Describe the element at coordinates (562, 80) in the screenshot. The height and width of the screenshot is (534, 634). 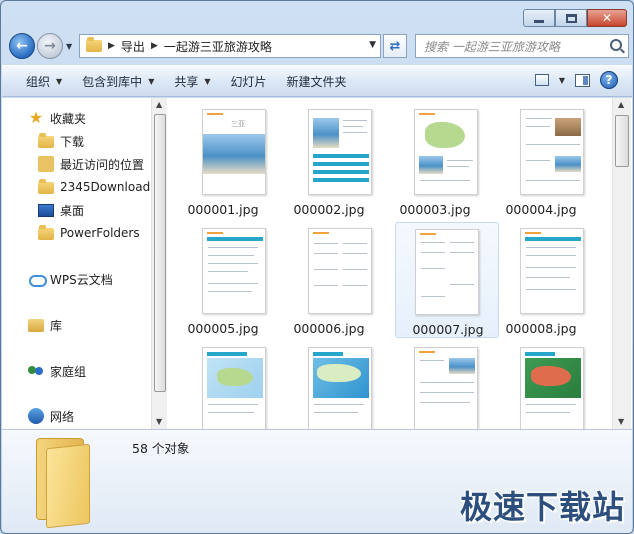
I see `view-dropdown-icon: ▼` at that location.